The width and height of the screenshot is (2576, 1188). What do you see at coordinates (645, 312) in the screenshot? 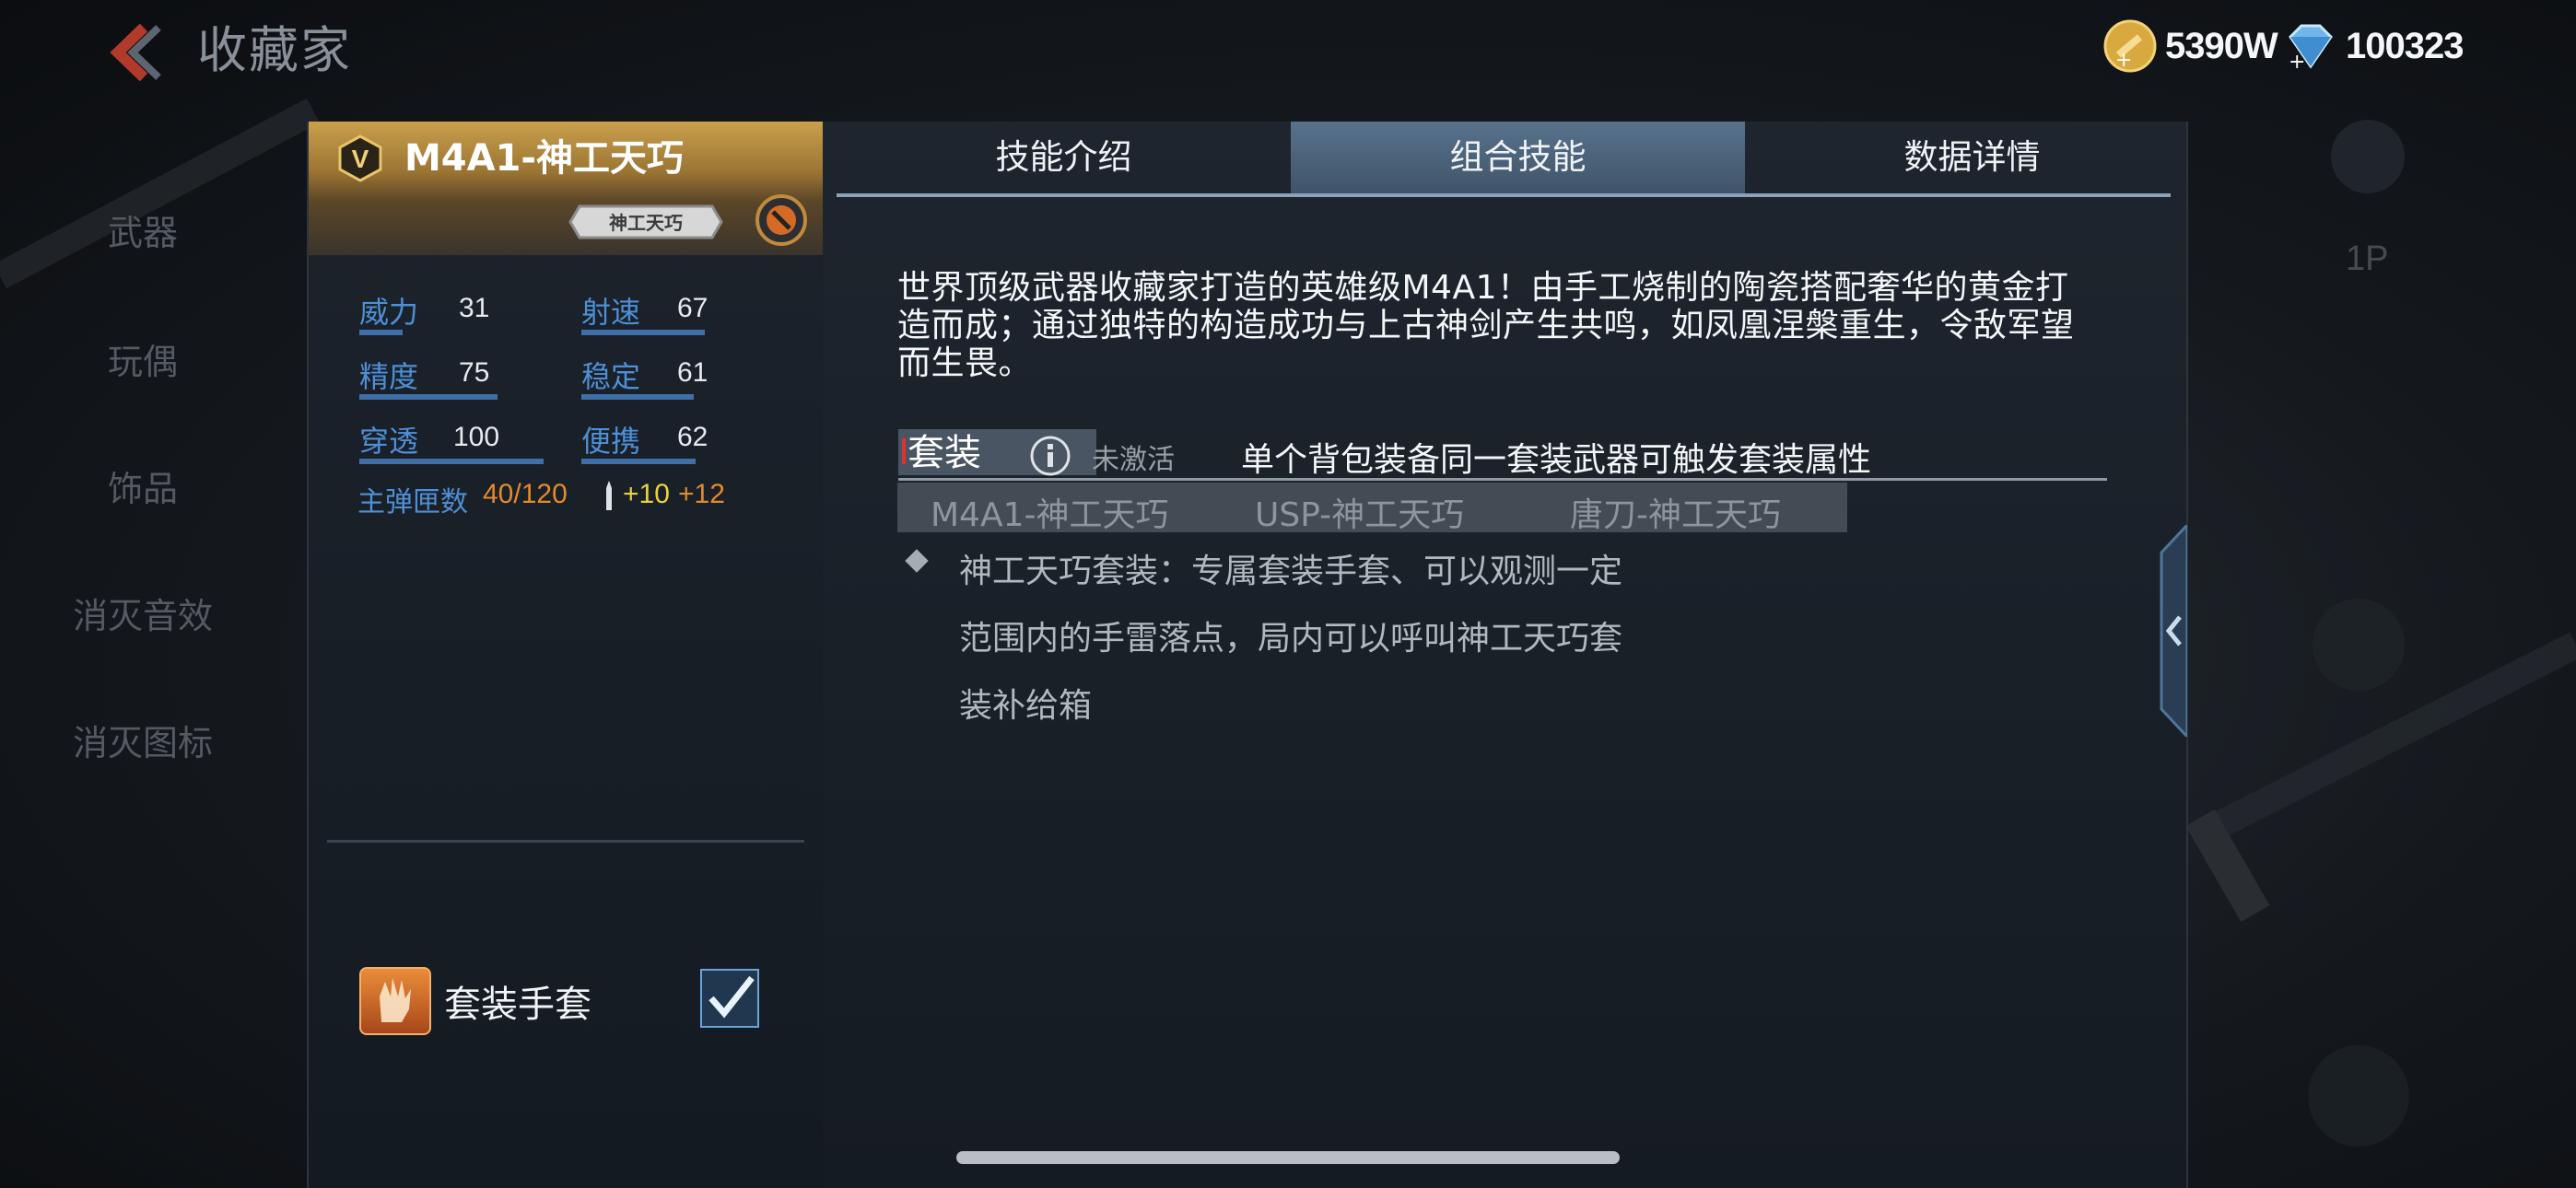
I see `stat-fire-rate: 射速 67` at bounding box center [645, 312].